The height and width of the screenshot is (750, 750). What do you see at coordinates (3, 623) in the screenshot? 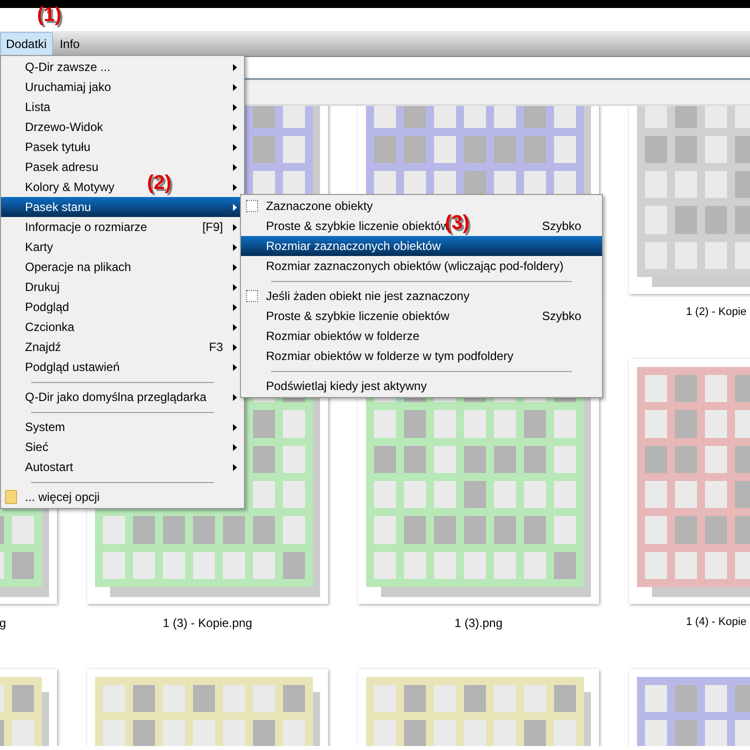
I see `file-name: g` at bounding box center [3, 623].